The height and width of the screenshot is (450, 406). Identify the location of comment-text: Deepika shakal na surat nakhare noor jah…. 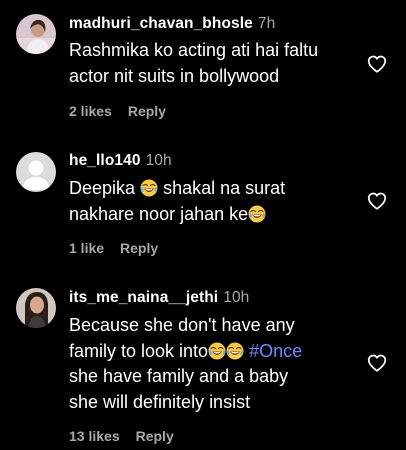
(214, 201).